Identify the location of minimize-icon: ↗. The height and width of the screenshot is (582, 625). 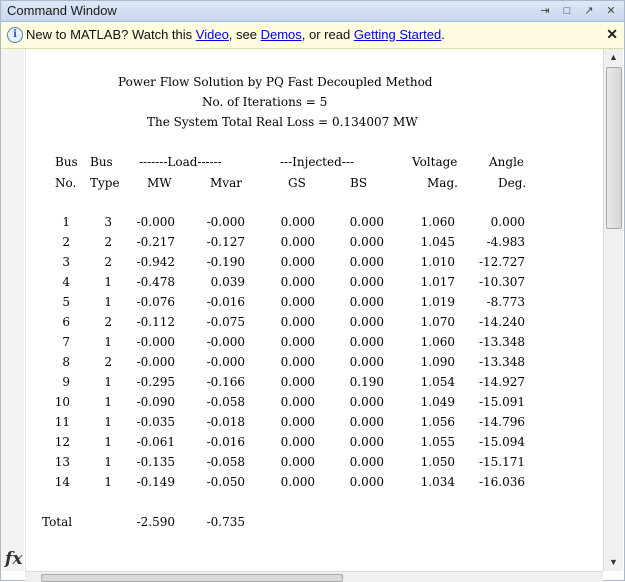
(589, 11).